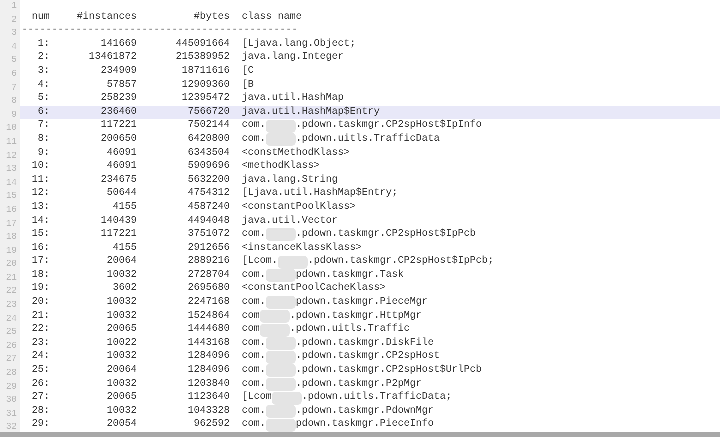  What do you see at coordinates (205, 85) in the screenshot?
I see `table-cell-text: 12909360` at bounding box center [205, 85].